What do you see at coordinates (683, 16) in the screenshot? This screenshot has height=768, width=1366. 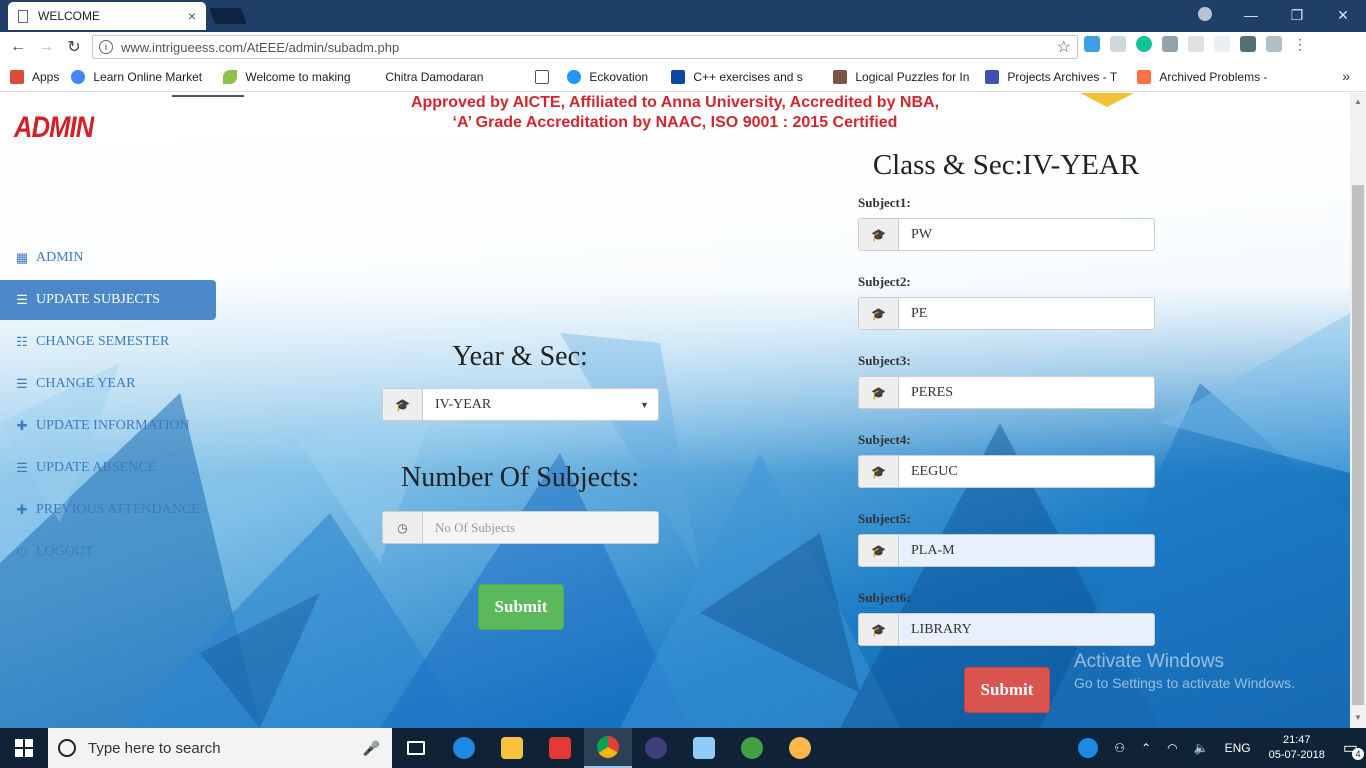 I see `browser-titlebar: WELCOME × — ❐ ✕` at bounding box center [683, 16].